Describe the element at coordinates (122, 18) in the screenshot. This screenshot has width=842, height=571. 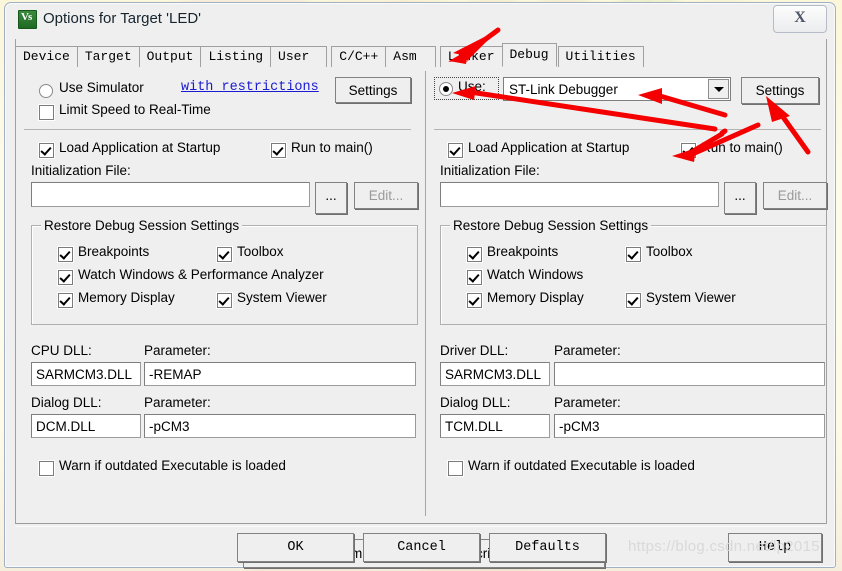
I see `page-title: Options for Target 'LED'` at that location.